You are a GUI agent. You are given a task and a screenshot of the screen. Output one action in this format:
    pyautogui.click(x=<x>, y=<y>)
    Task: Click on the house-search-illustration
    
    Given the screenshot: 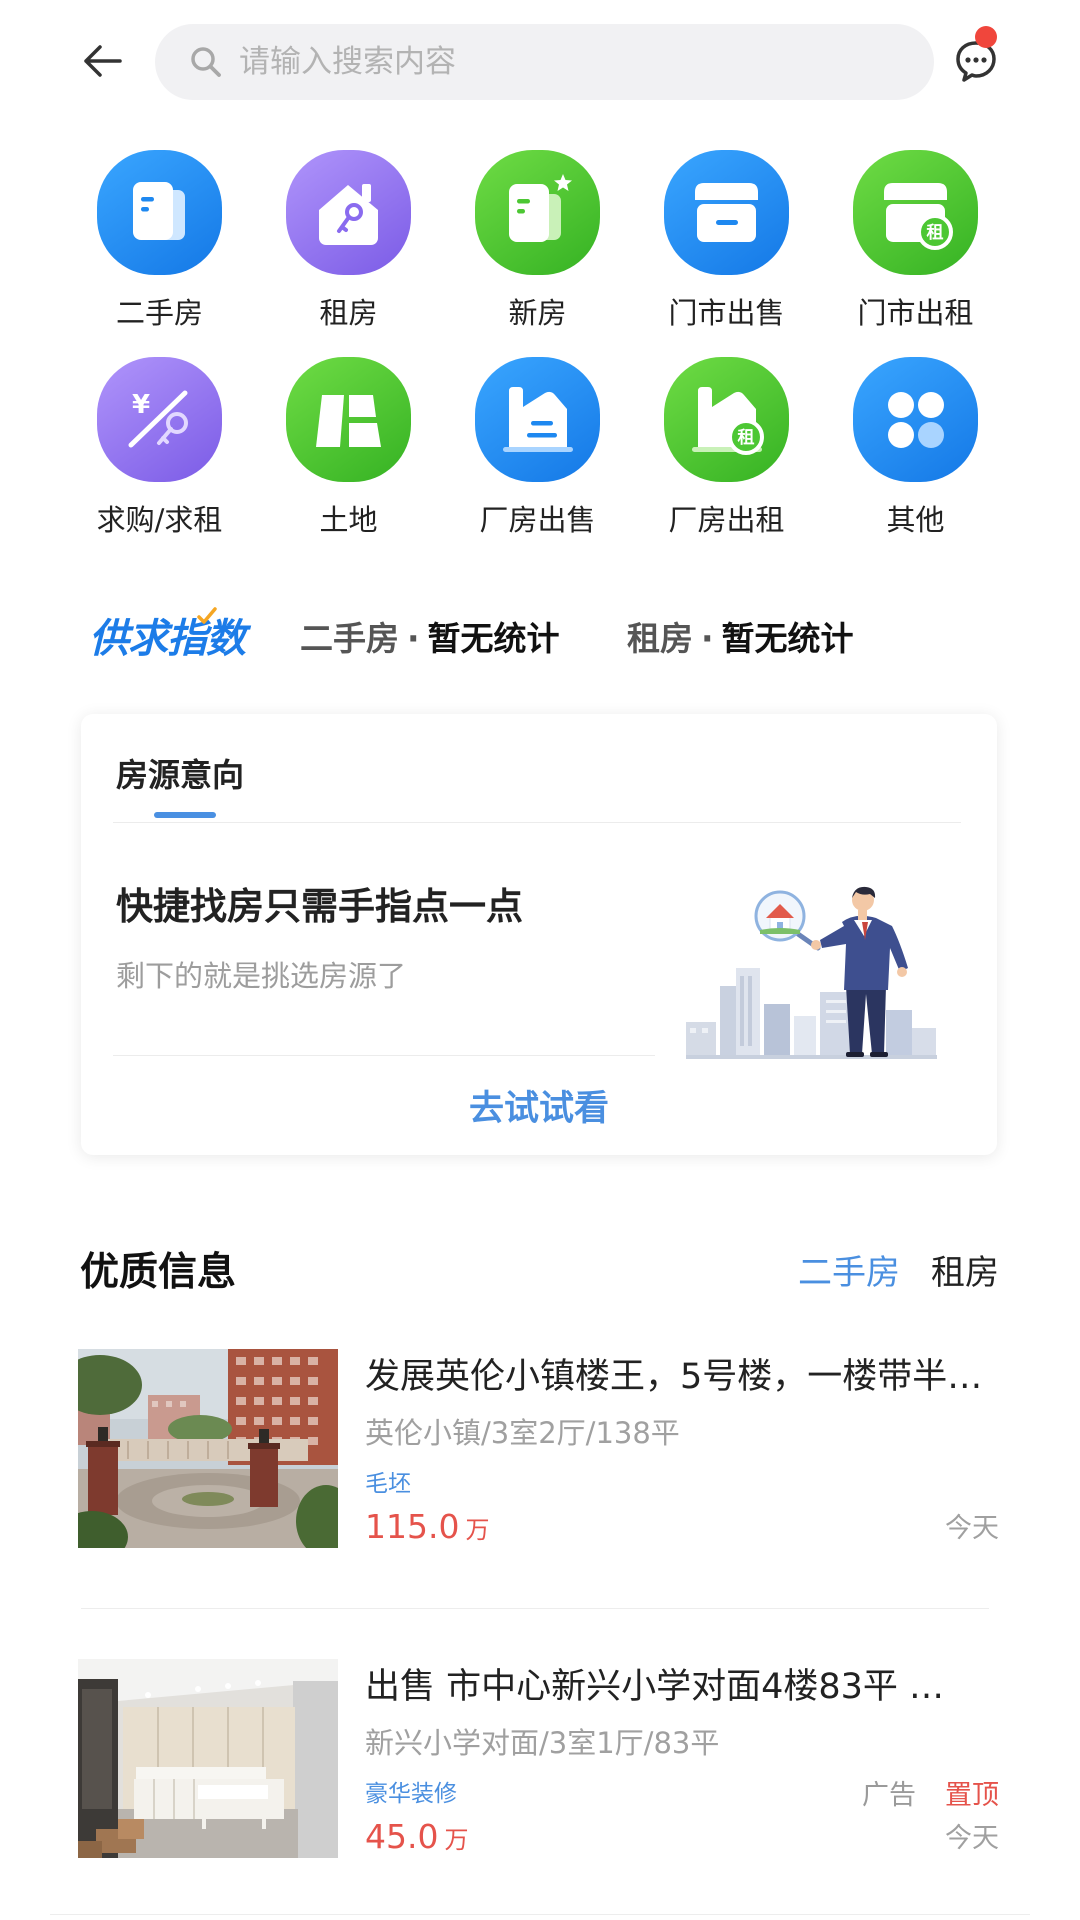 What is the action you would take?
    pyautogui.click(x=811, y=972)
    